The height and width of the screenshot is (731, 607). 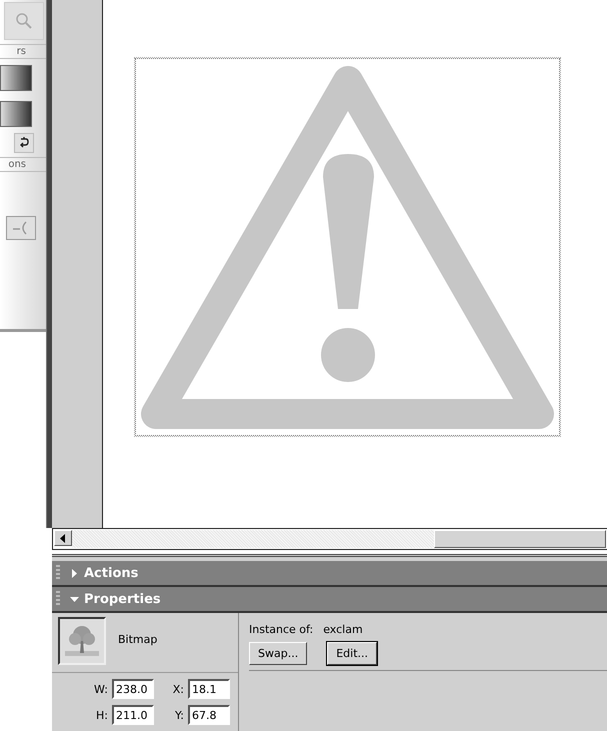 What do you see at coordinates (179, 715) in the screenshot?
I see `field-label: Y:` at bounding box center [179, 715].